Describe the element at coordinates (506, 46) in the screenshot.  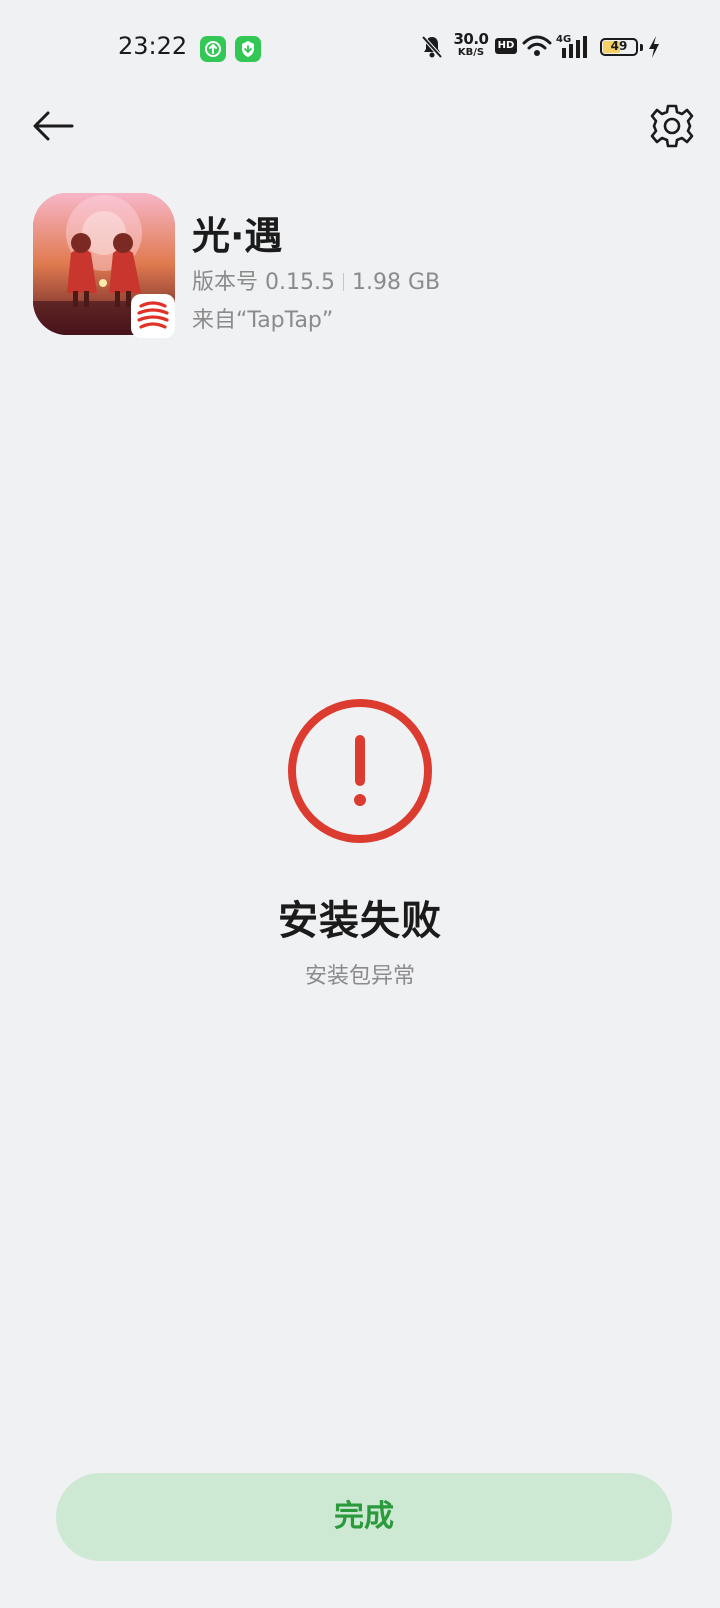
I see `hd-badge: HD` at that location.